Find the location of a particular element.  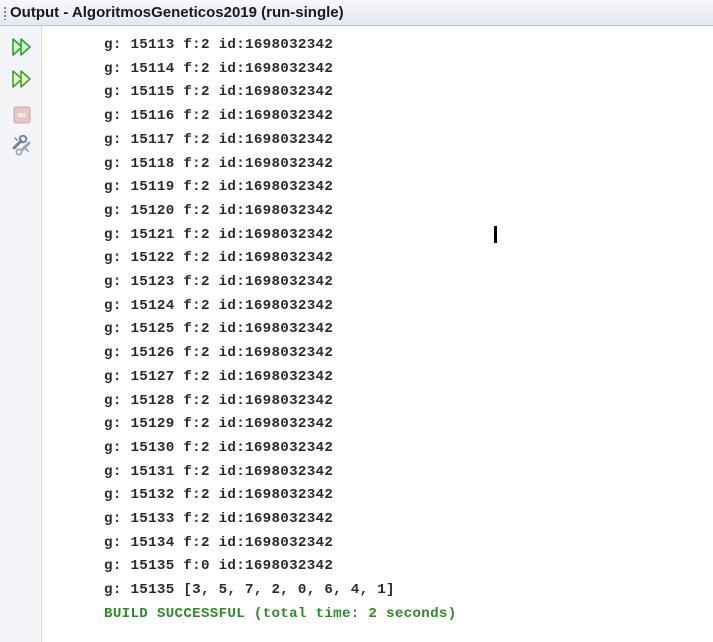

stop-button is located at coordinates (22, 115).